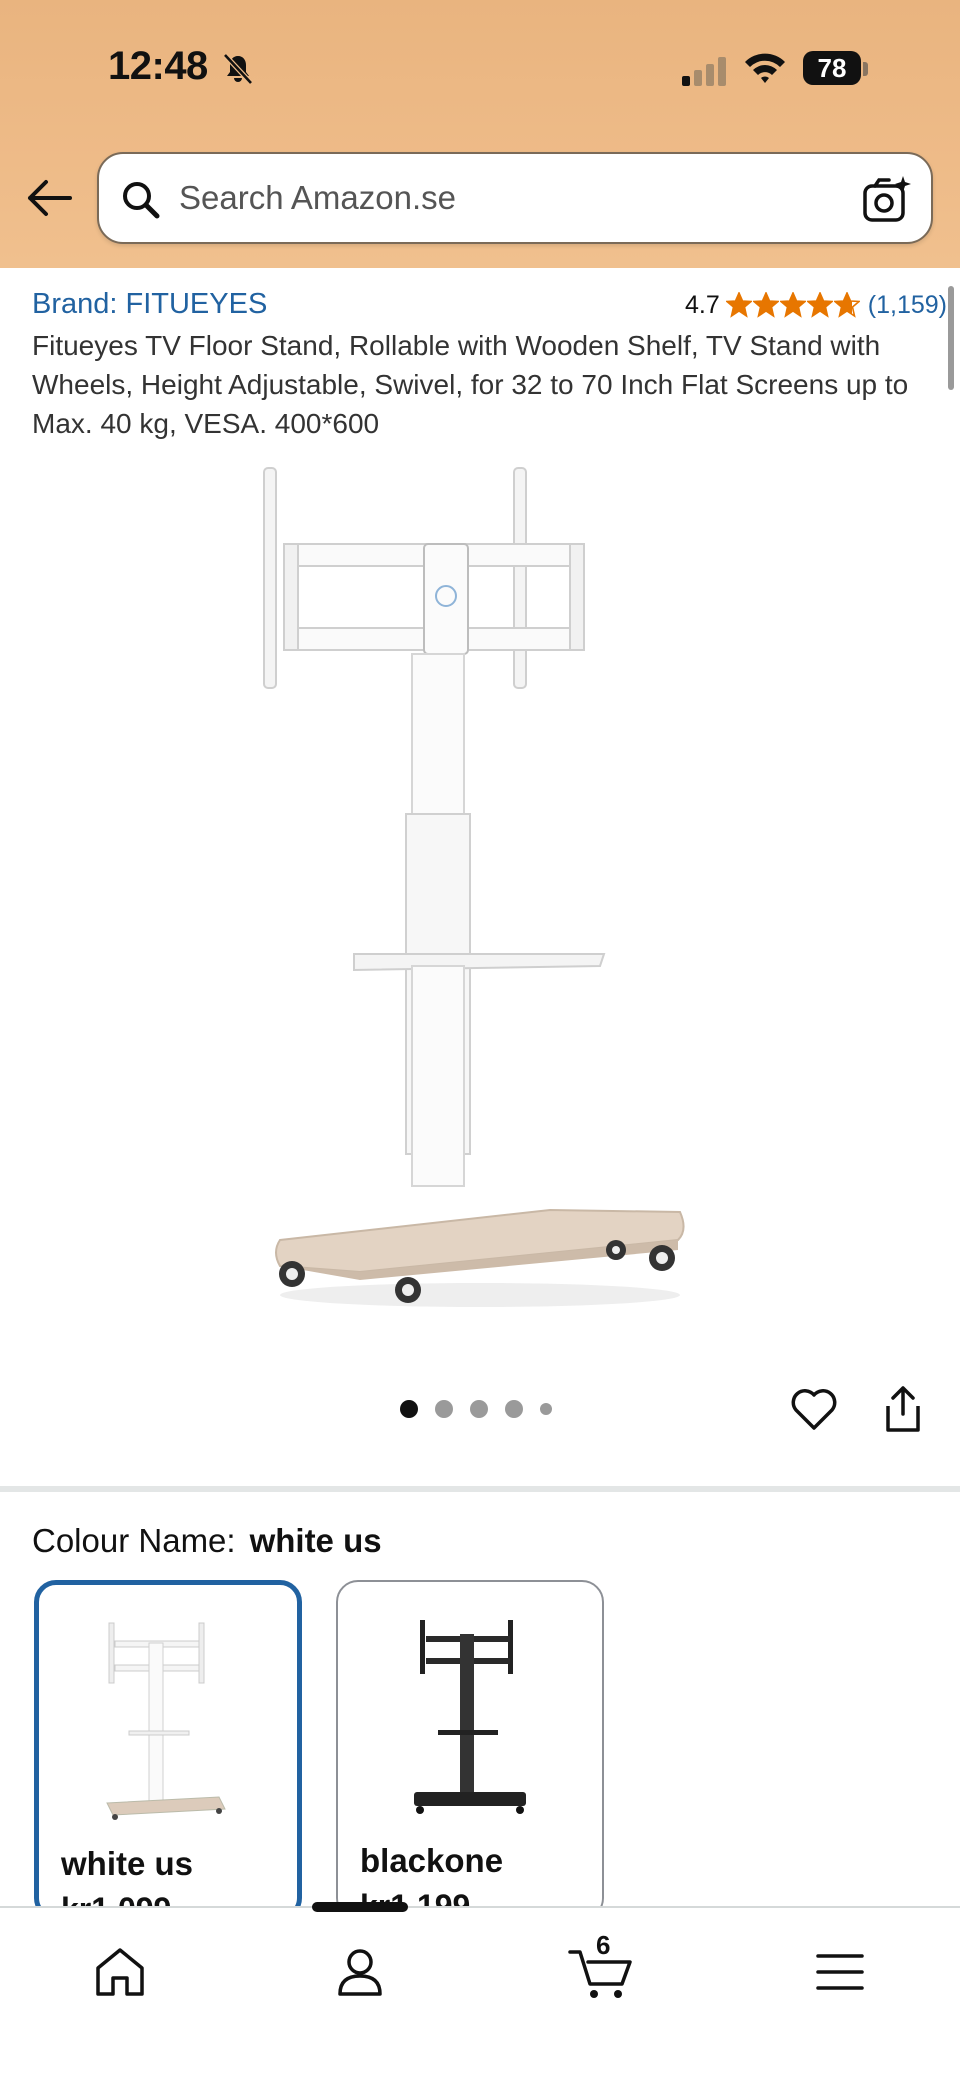  Describe the element at coordinates (814, 1409) in the screenshot. I see `heart-icon` at that location.